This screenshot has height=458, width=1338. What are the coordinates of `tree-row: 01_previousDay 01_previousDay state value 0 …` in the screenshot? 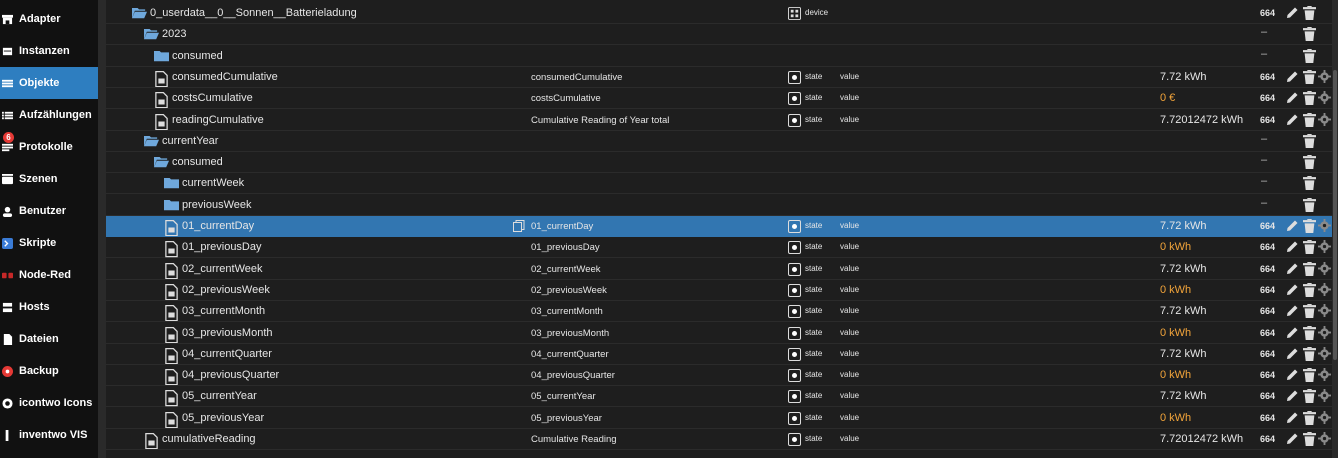 It's located at (719, 248).